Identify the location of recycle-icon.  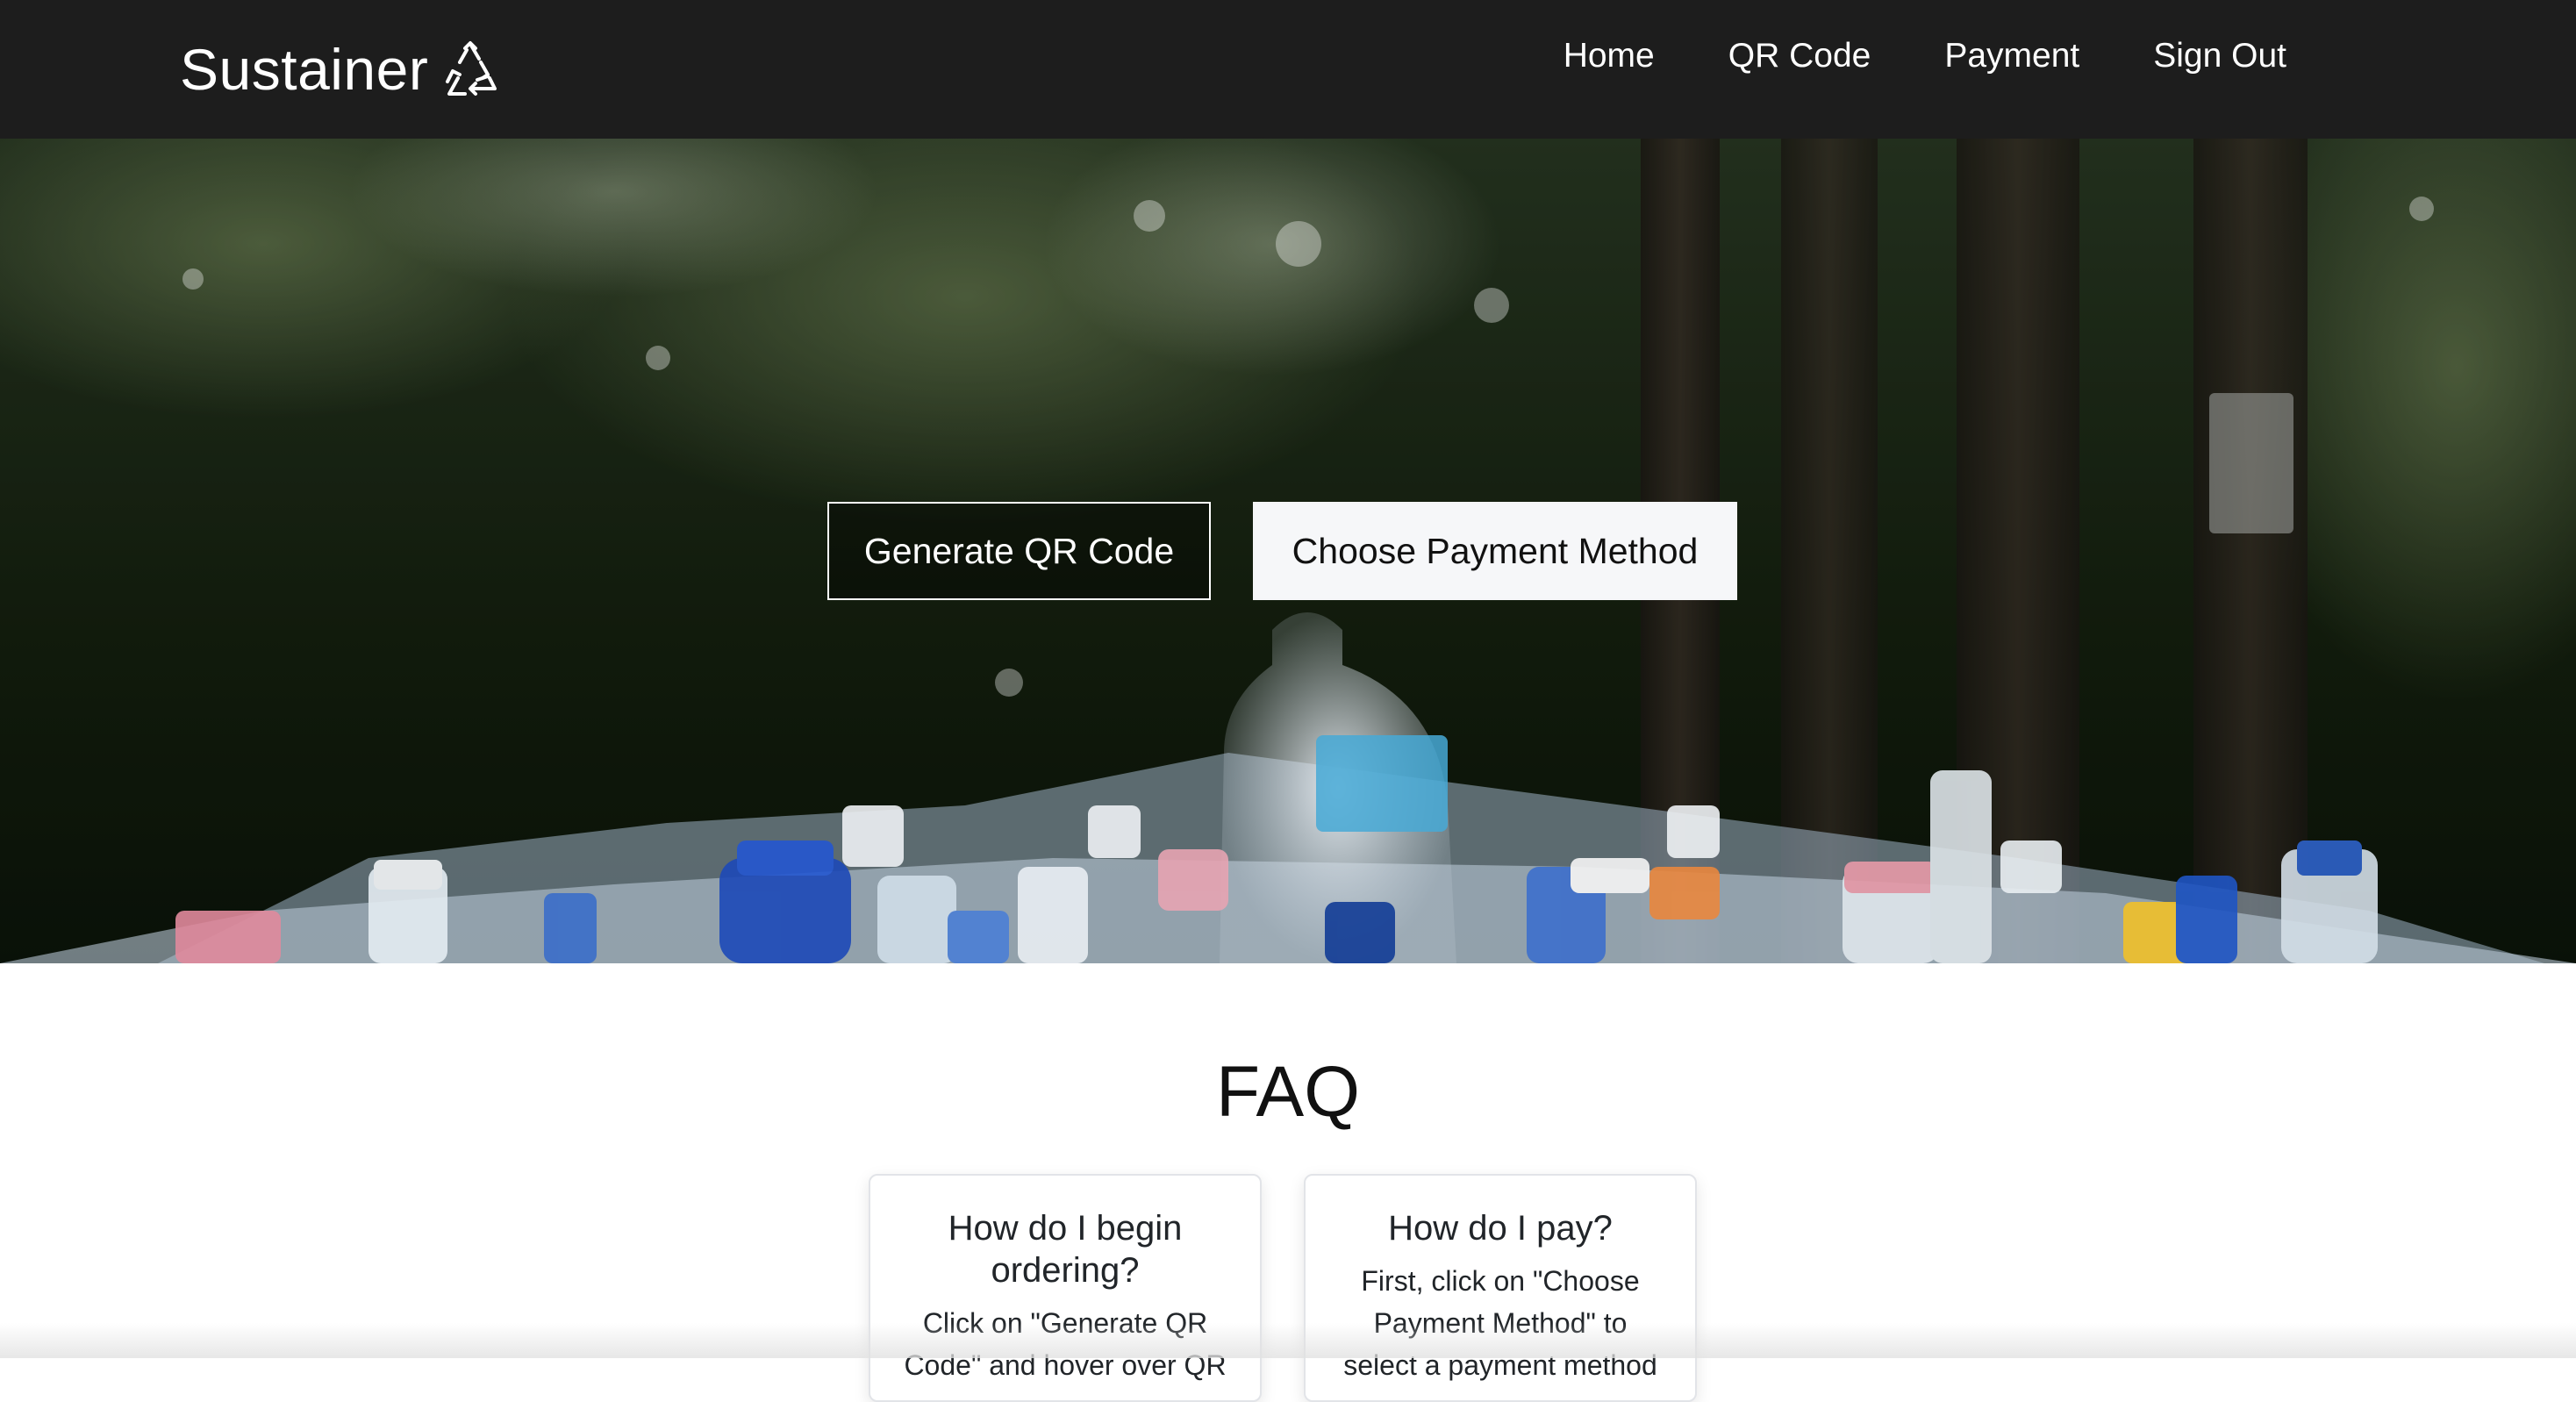
(470, 69).